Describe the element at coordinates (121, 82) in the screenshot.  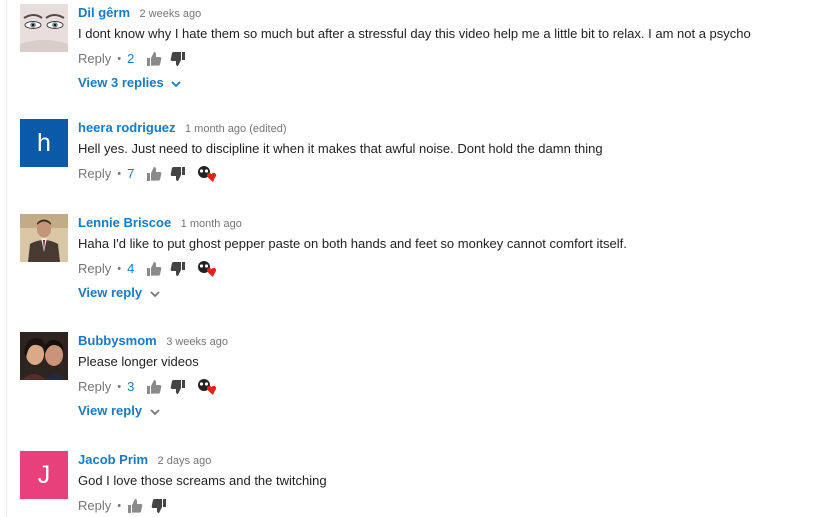
I see `view-replies-label: View 3 replies` at that location.